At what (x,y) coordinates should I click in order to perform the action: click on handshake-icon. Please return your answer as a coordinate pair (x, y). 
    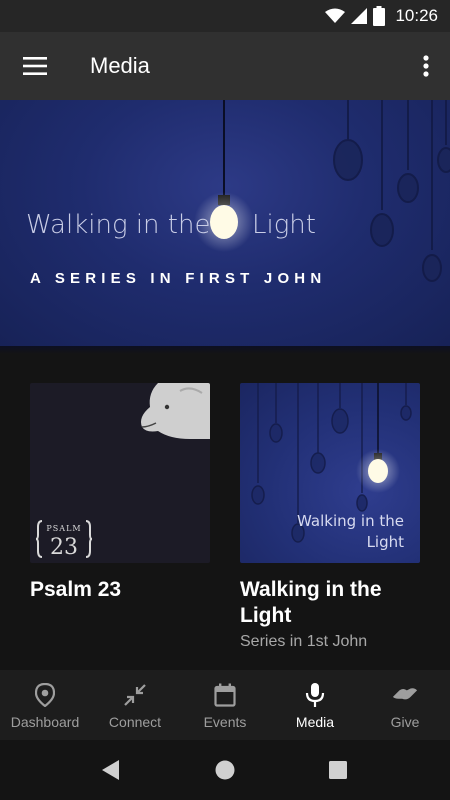
    Looking at the image, I should click on (405, 695).